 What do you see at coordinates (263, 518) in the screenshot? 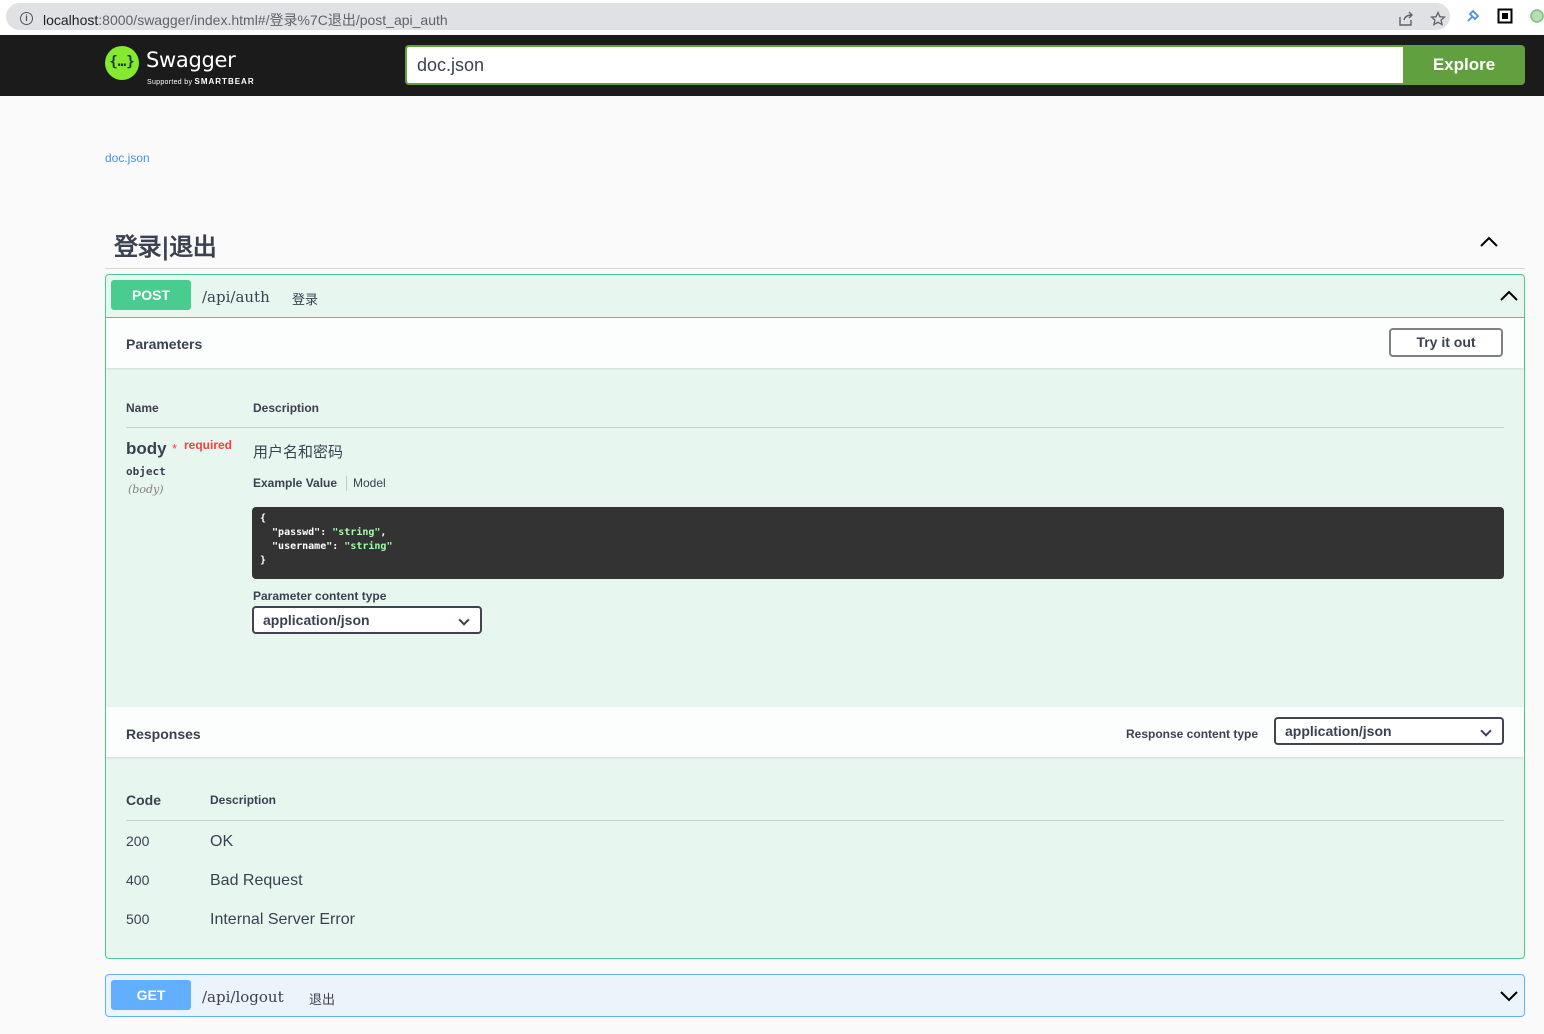
I see `code-line: {` at bounding box center [263, 518].